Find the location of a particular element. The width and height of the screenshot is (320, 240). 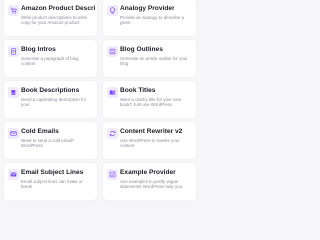

card-title: Content Rewriter v2 is located at coordinates (151, 131).